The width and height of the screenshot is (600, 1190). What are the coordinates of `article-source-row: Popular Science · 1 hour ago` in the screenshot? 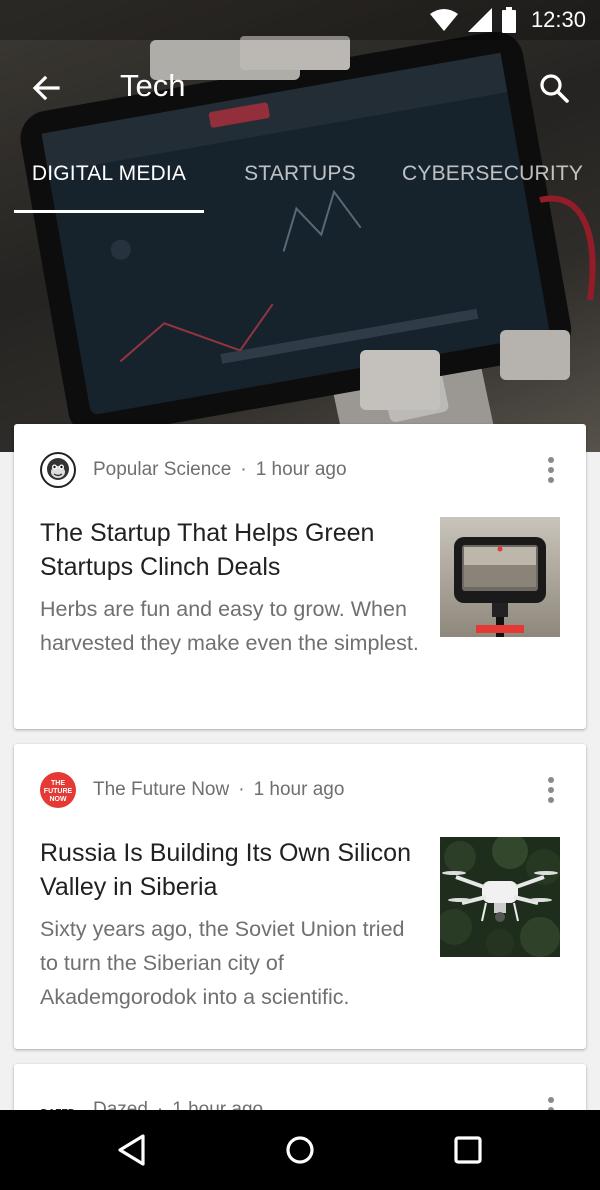 It's located at (193, 470).